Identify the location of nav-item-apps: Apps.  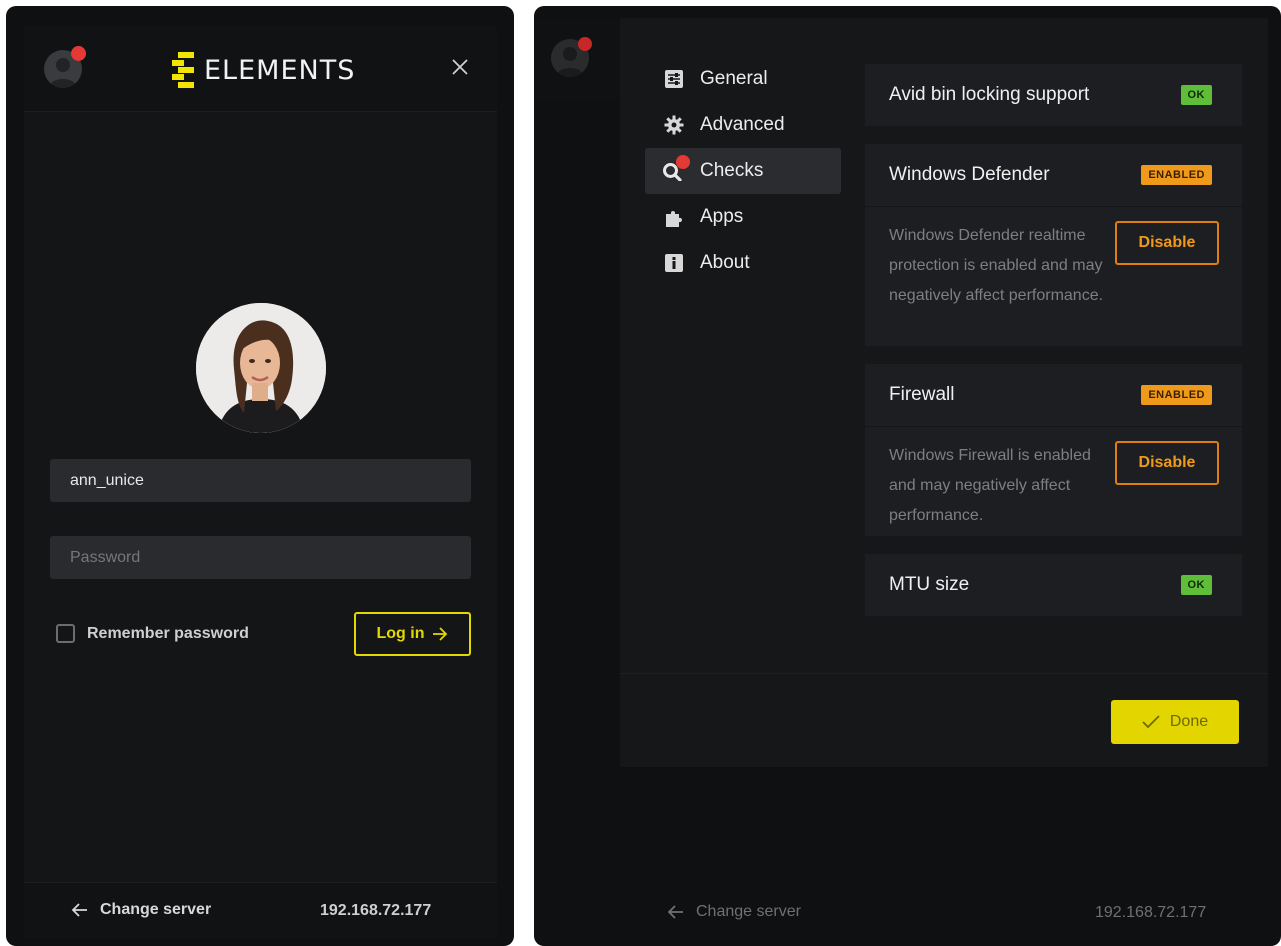
(743, 217).